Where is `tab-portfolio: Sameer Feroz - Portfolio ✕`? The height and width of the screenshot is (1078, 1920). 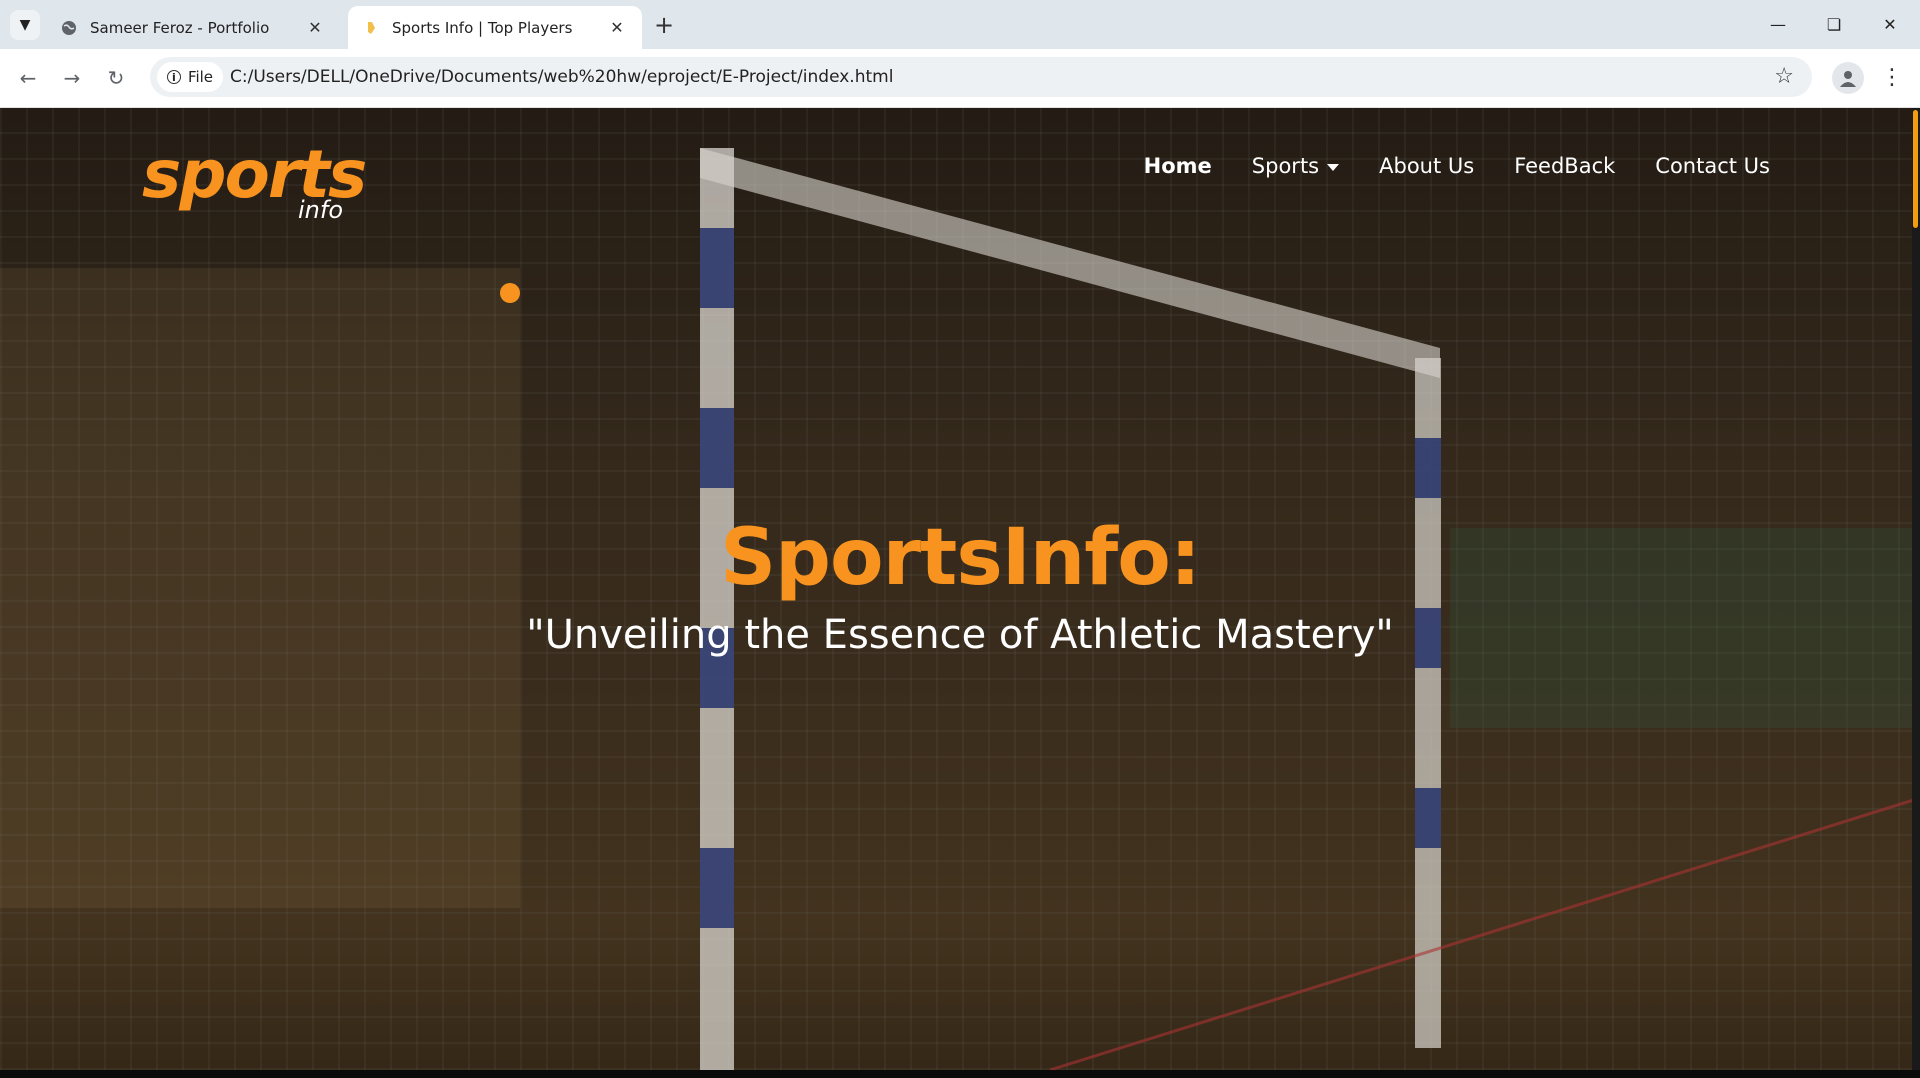 tab-portfolio: Sameer Feroz - Portfolio ✕ is located at coordinates (193, 27).